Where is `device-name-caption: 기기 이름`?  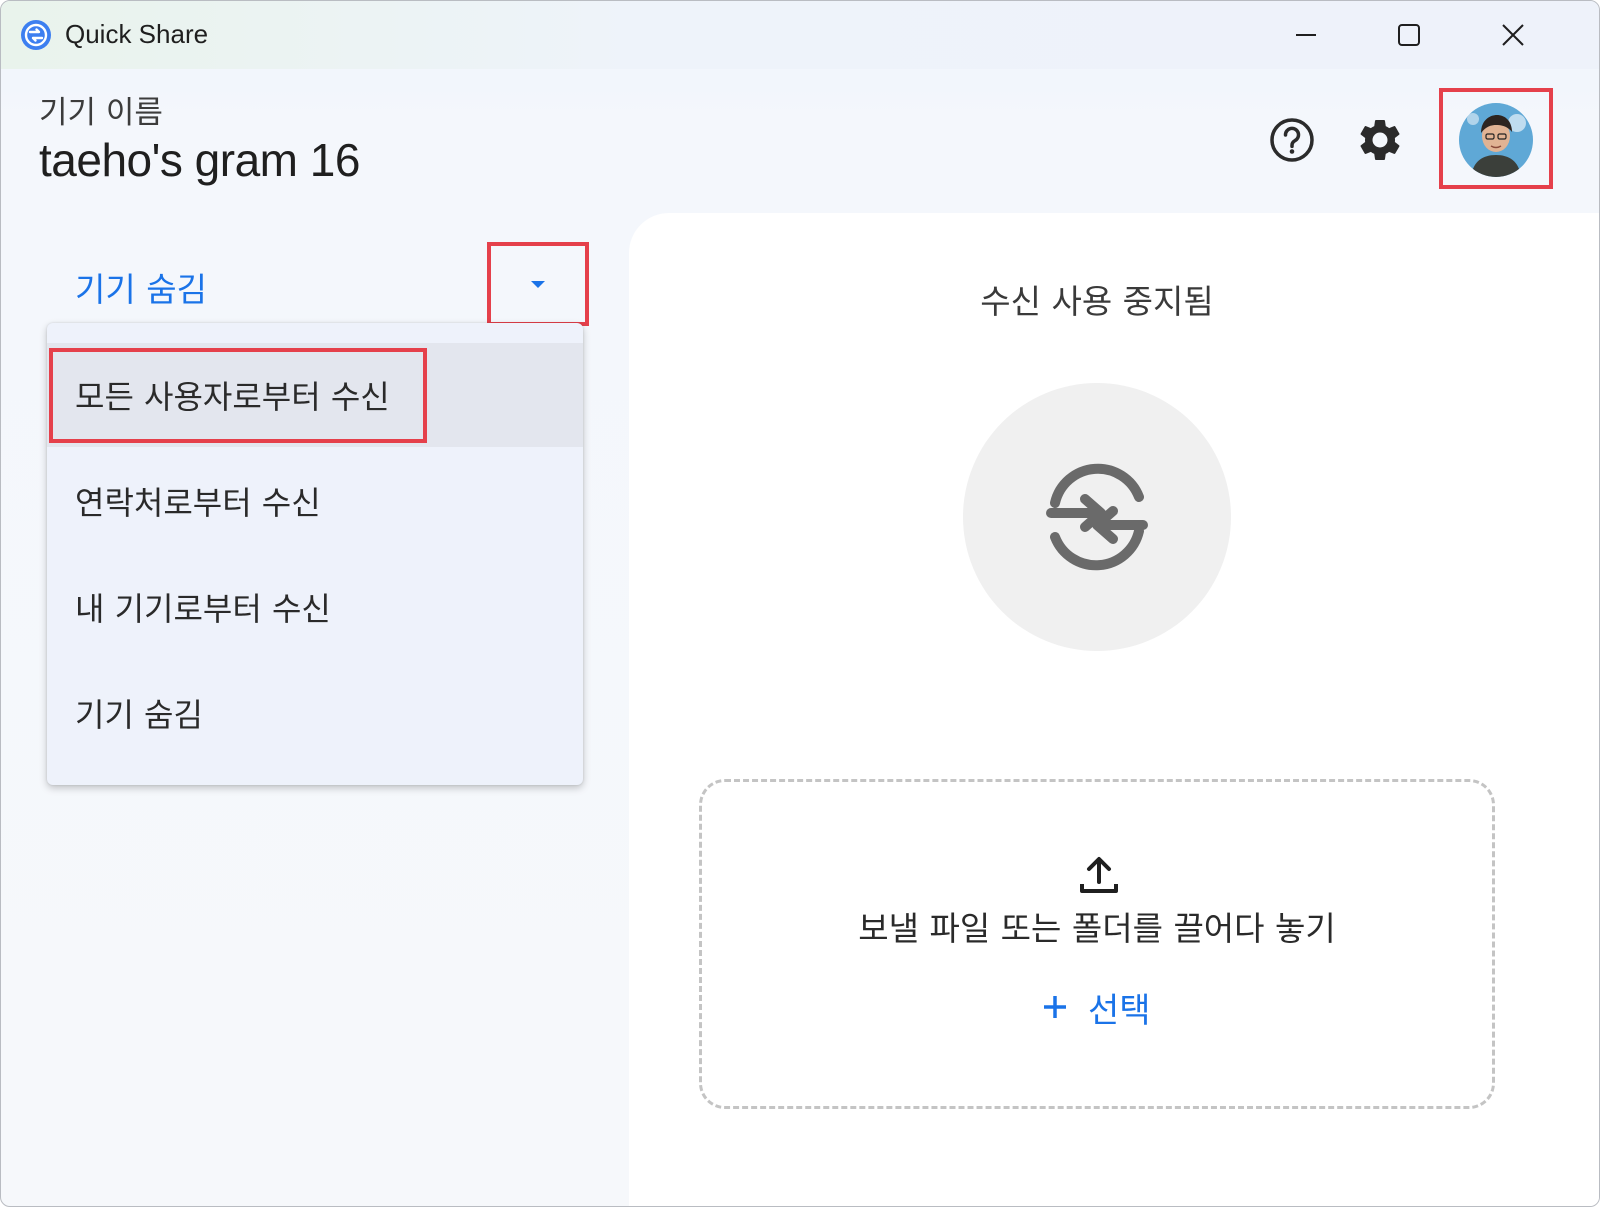 device-name-caption: 기기 이름 is located at coordinates (101, 113).